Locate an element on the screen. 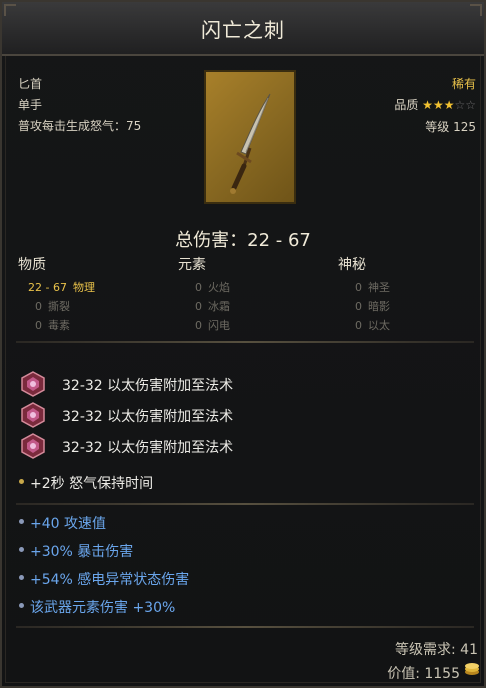  damage-type-label: 物理 is located at coordinates (83, 287).